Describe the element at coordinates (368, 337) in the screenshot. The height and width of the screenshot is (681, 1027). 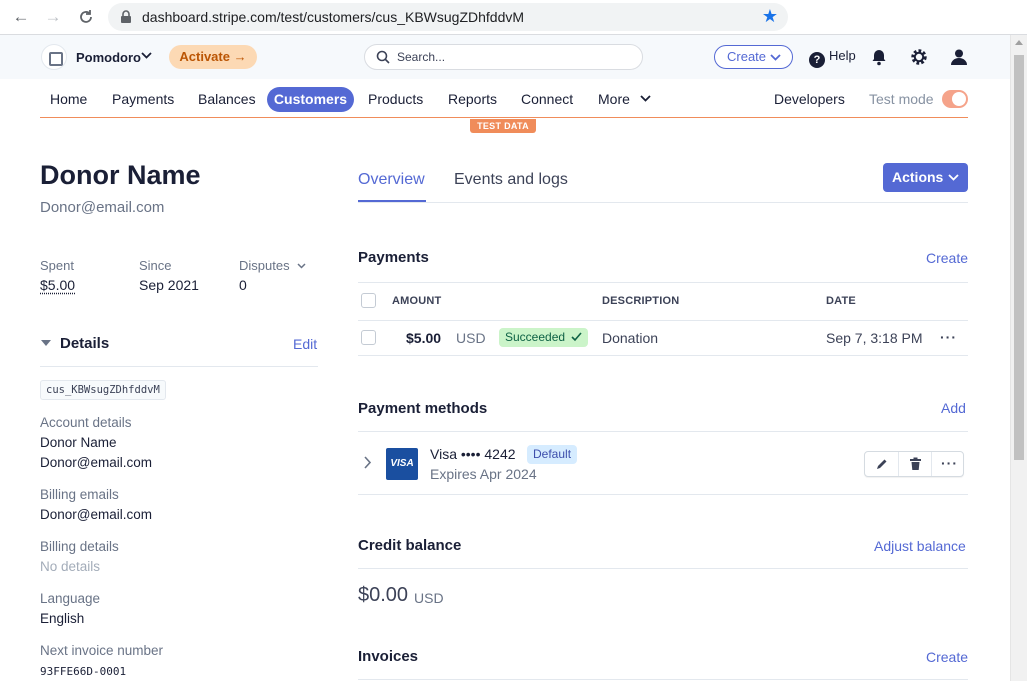
I see `row-checkbox` at that location.